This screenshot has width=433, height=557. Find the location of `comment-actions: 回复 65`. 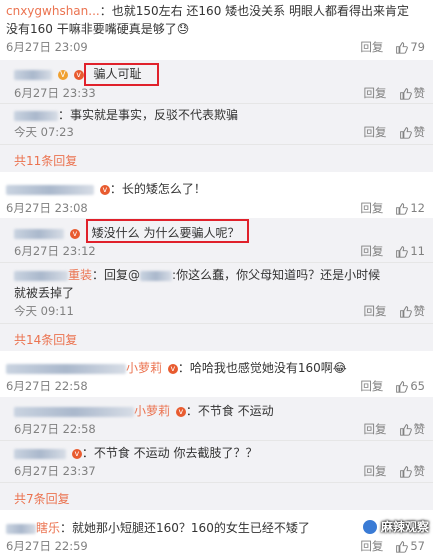

comment-actions: 回复 65 is located at coordinates (392, 386).